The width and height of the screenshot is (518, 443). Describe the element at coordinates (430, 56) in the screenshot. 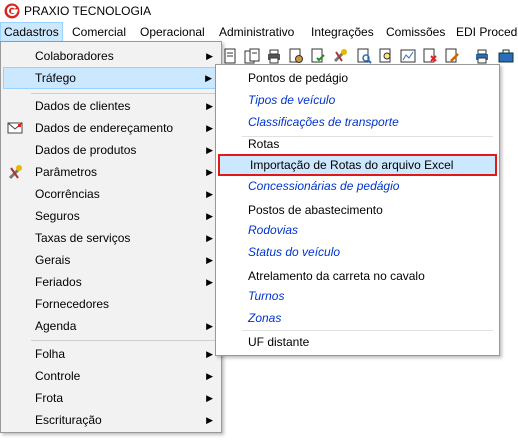

I see `close-doc-icon` at that location.